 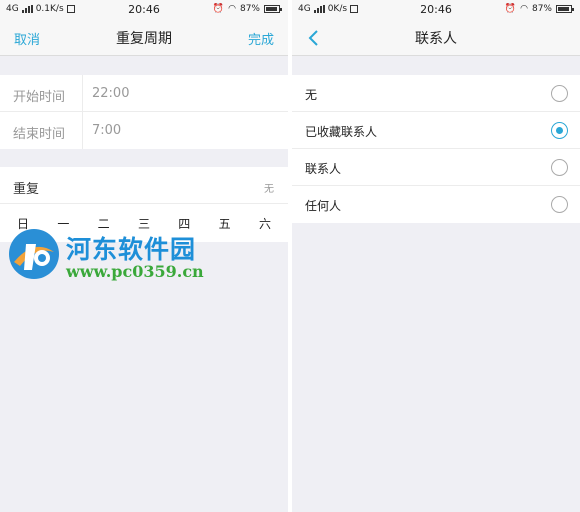 What do you see at coordinates (39, 134) in the screenshot?
I see `end-time-label: 结束时间` at bounding box center [39, 134].